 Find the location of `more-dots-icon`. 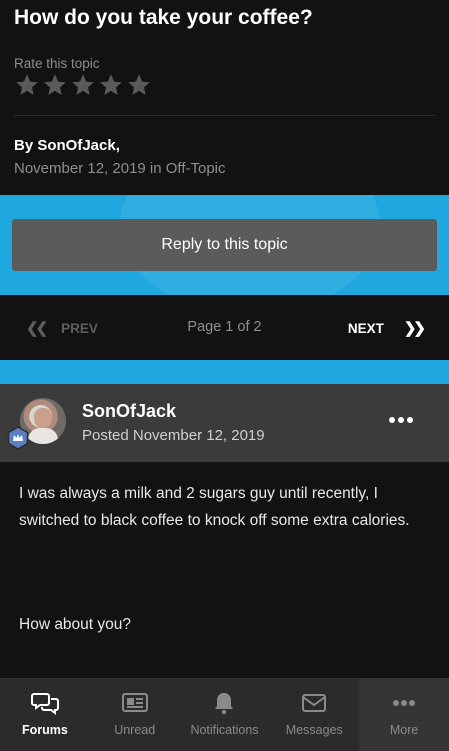

more-dots-icon is located at coordinates (404, 703).